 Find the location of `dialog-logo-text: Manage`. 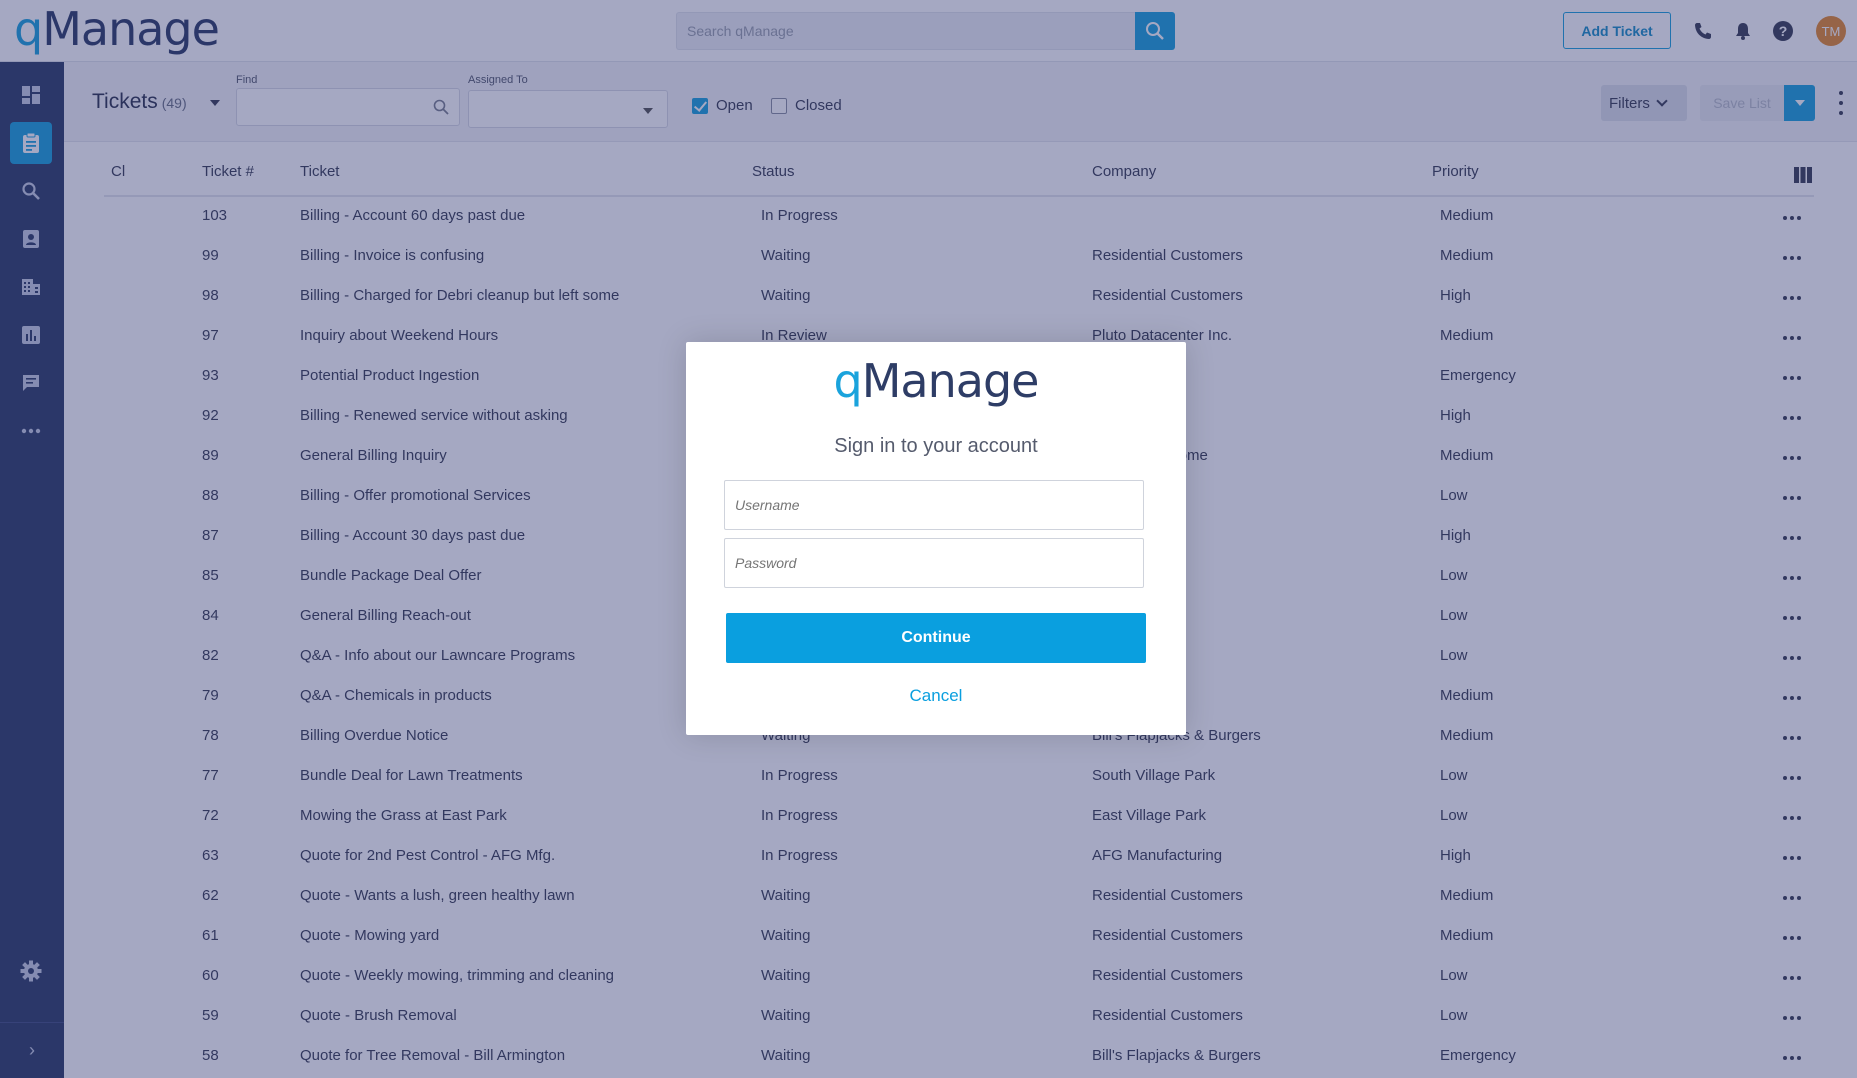

dialog-logo-text: Manage is located at coordinates (950, 381).